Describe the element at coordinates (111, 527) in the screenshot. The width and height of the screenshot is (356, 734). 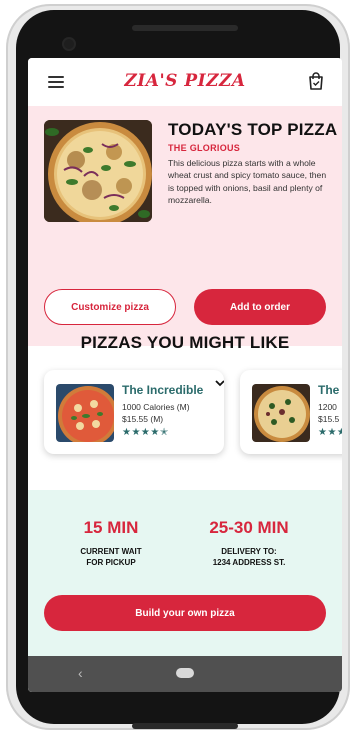
I see `pickup-wait-value: 15 MIN` at that location.